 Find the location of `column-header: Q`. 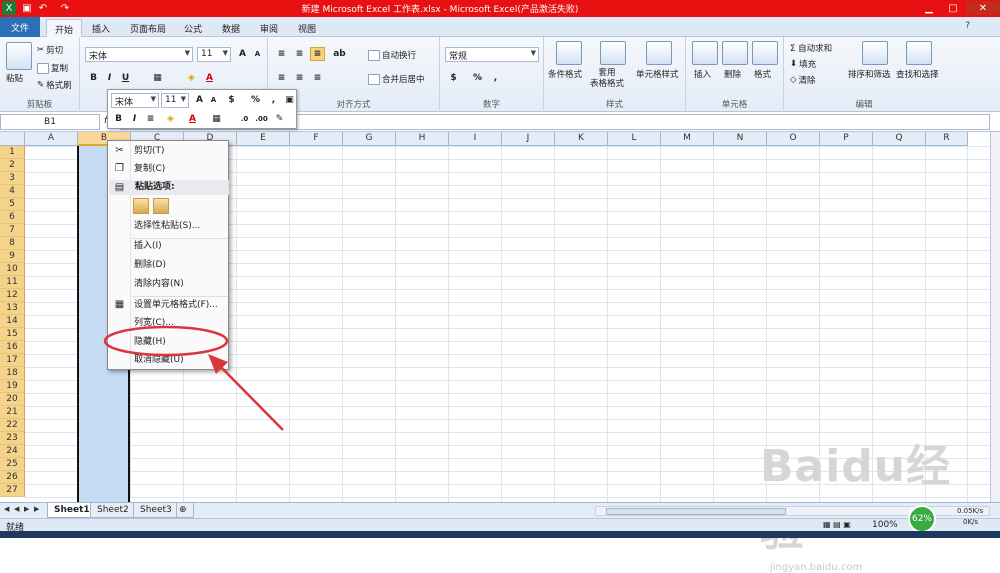

column-header: Q is located at coordinates (899, 139).